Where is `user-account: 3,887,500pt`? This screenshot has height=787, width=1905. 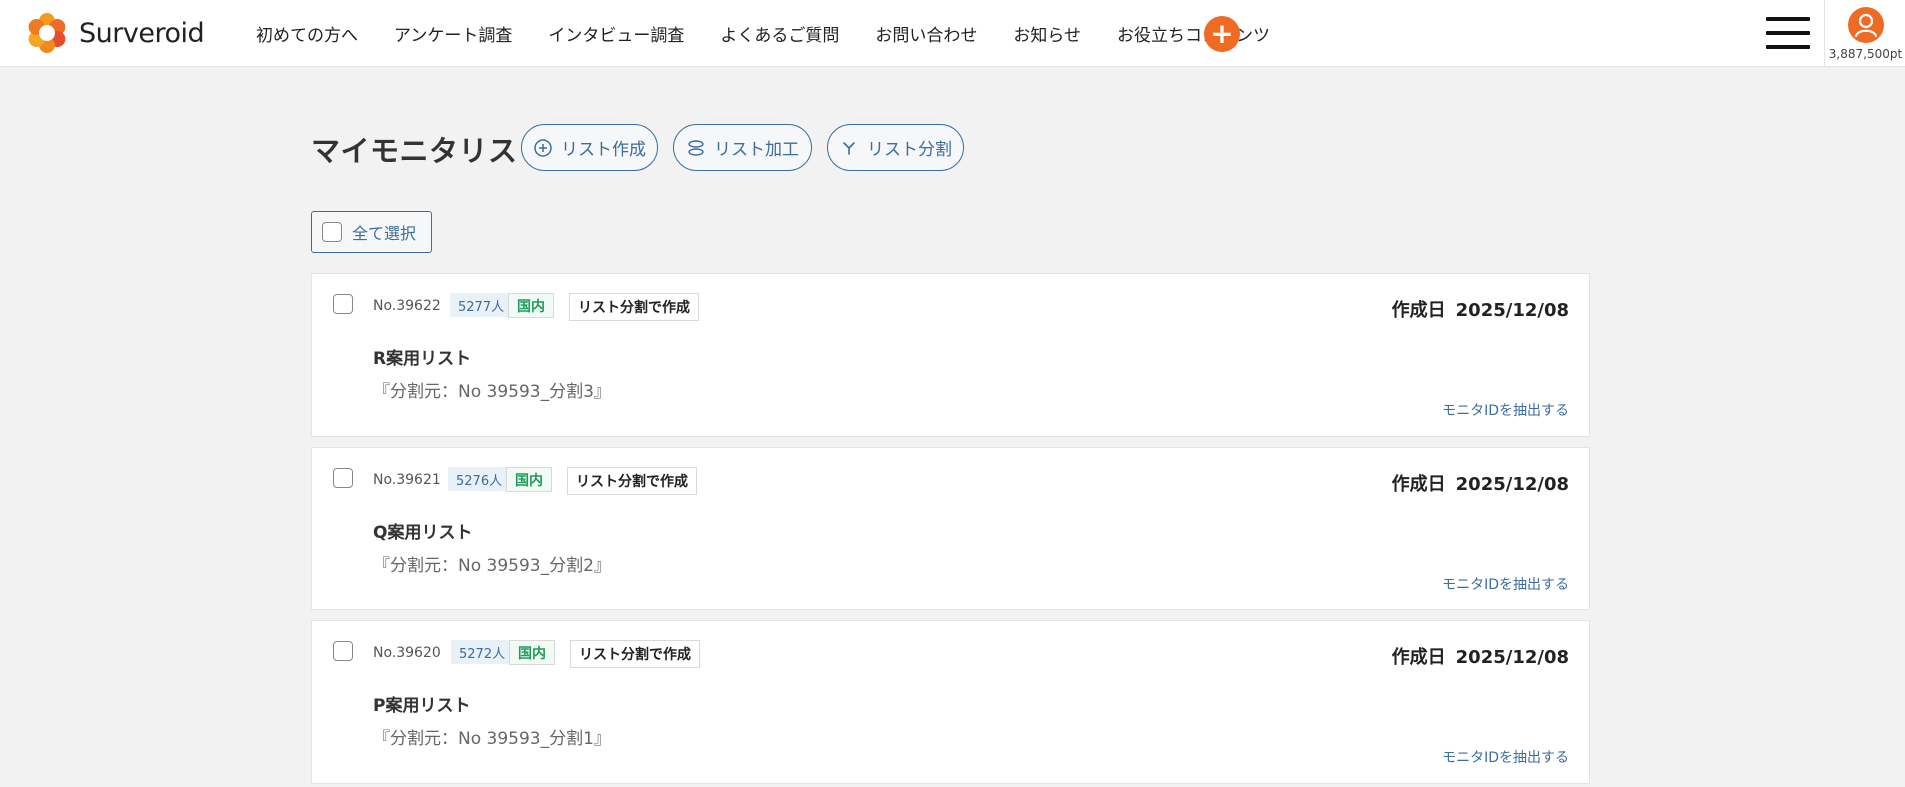 user-account: 3,887,500pt is located at coordinates (1864, 33).